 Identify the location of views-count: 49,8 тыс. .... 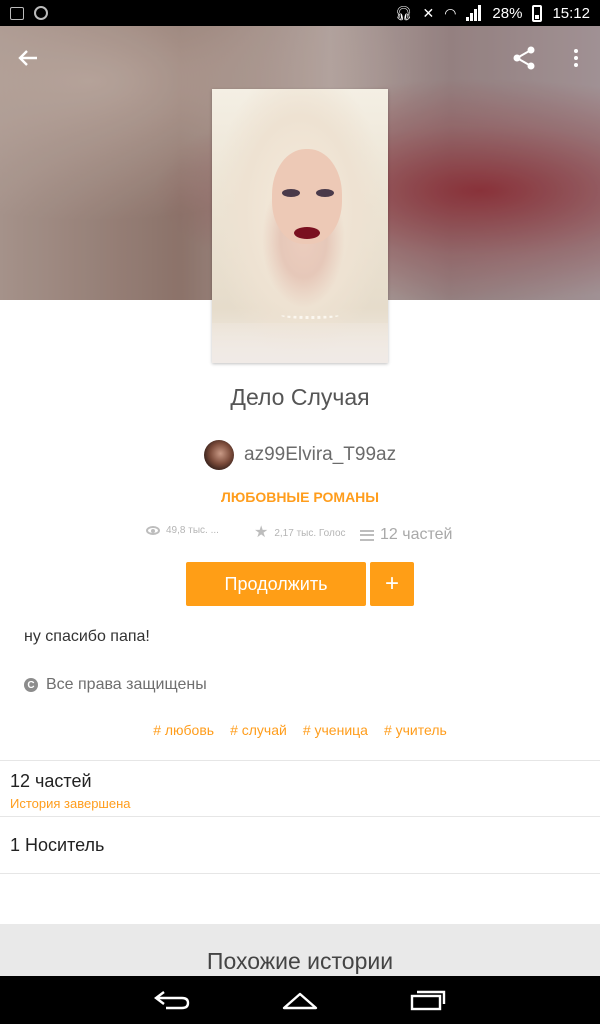
(192, 530).